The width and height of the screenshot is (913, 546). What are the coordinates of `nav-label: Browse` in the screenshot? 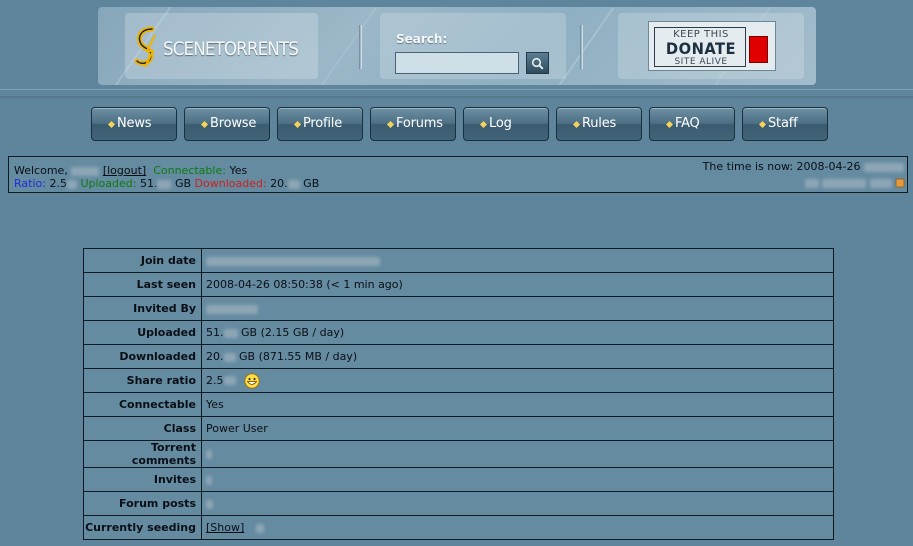 It's located at (233, 123).